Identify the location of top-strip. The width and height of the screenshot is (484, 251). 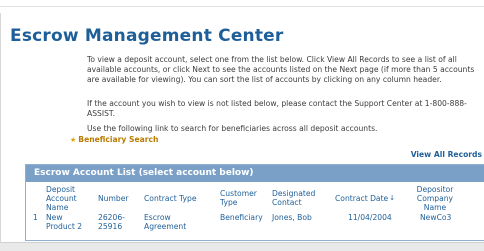
(242, 6).